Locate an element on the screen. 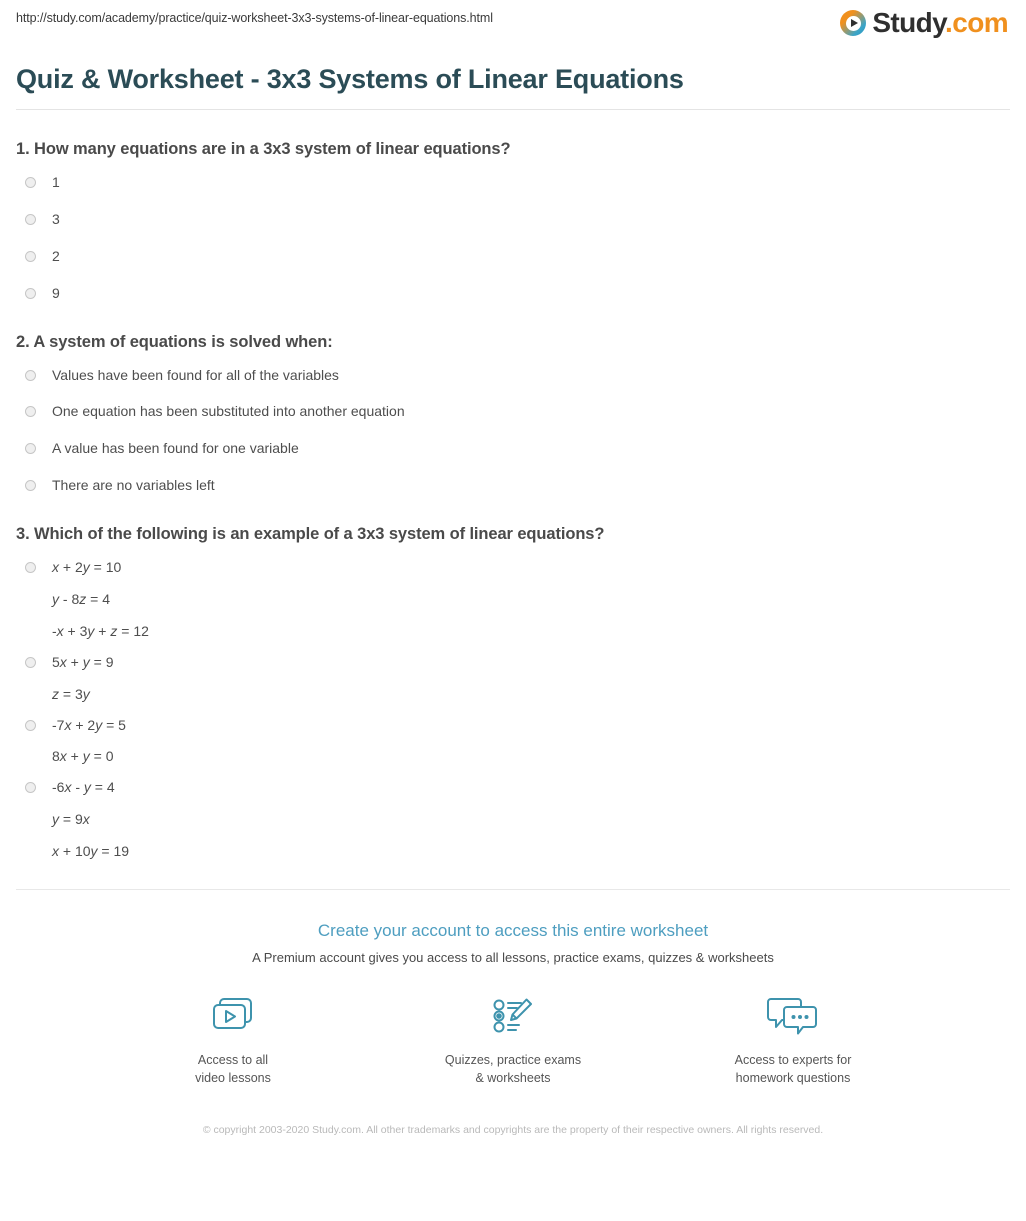 This screenshot has width=1026, height=1221. equation-line: z = 3y is located at coordinates (71, 693).